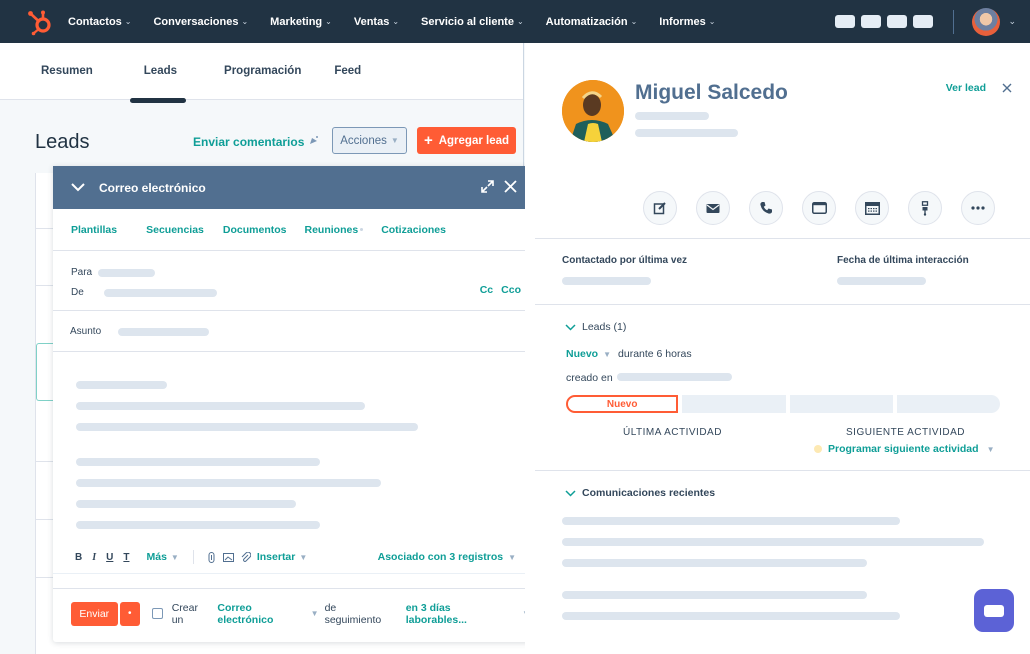 This screenshot has height=654, width=1030. What do you see at coordinates (986, 21) in the screenshot?
I see `user-avatar` at bounding box center [986, 21].